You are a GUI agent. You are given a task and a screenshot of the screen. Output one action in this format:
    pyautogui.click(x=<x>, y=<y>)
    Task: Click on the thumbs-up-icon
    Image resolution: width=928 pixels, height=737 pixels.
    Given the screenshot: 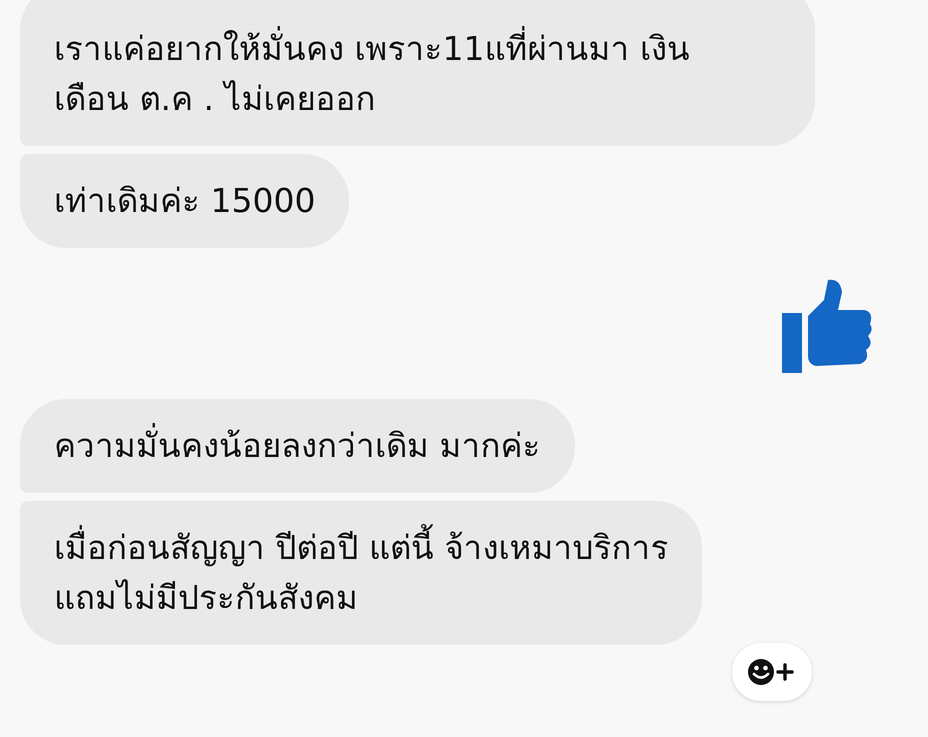 What is the action you would take?
    pyautogui.click(x=827, y=325)
    